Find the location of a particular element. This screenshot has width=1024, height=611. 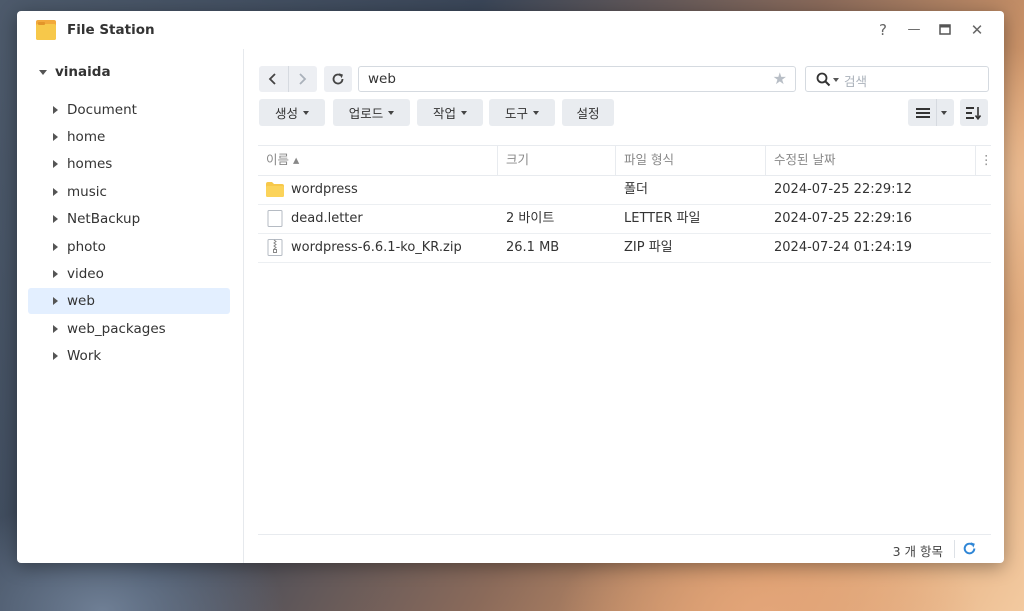

sidebar-item-netbackup: NetBackup is located at coordinates (129, 219).